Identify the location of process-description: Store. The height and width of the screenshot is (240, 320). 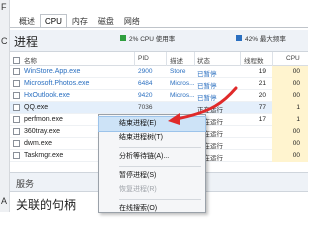
(178, 71).